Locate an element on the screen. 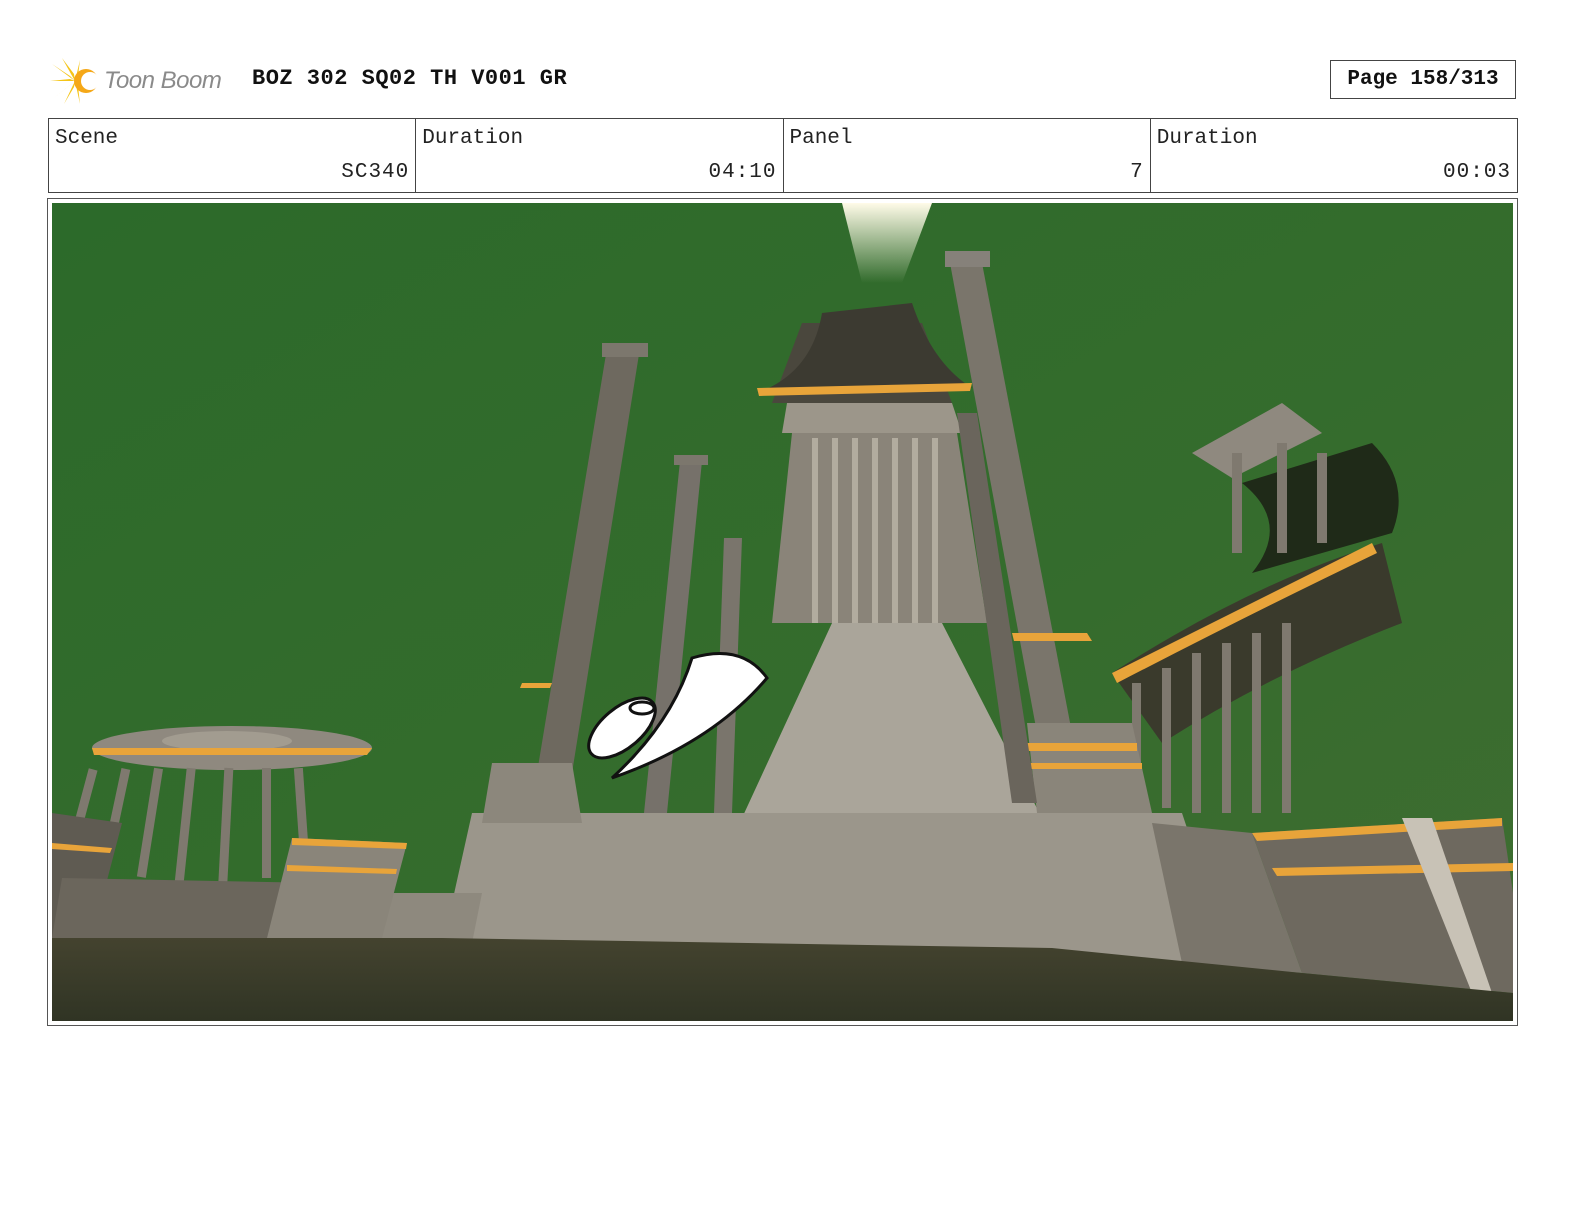 This screenshot has height=1224, width=1584. panel-duration-label: Duration is located at coordinates (1207, 138).